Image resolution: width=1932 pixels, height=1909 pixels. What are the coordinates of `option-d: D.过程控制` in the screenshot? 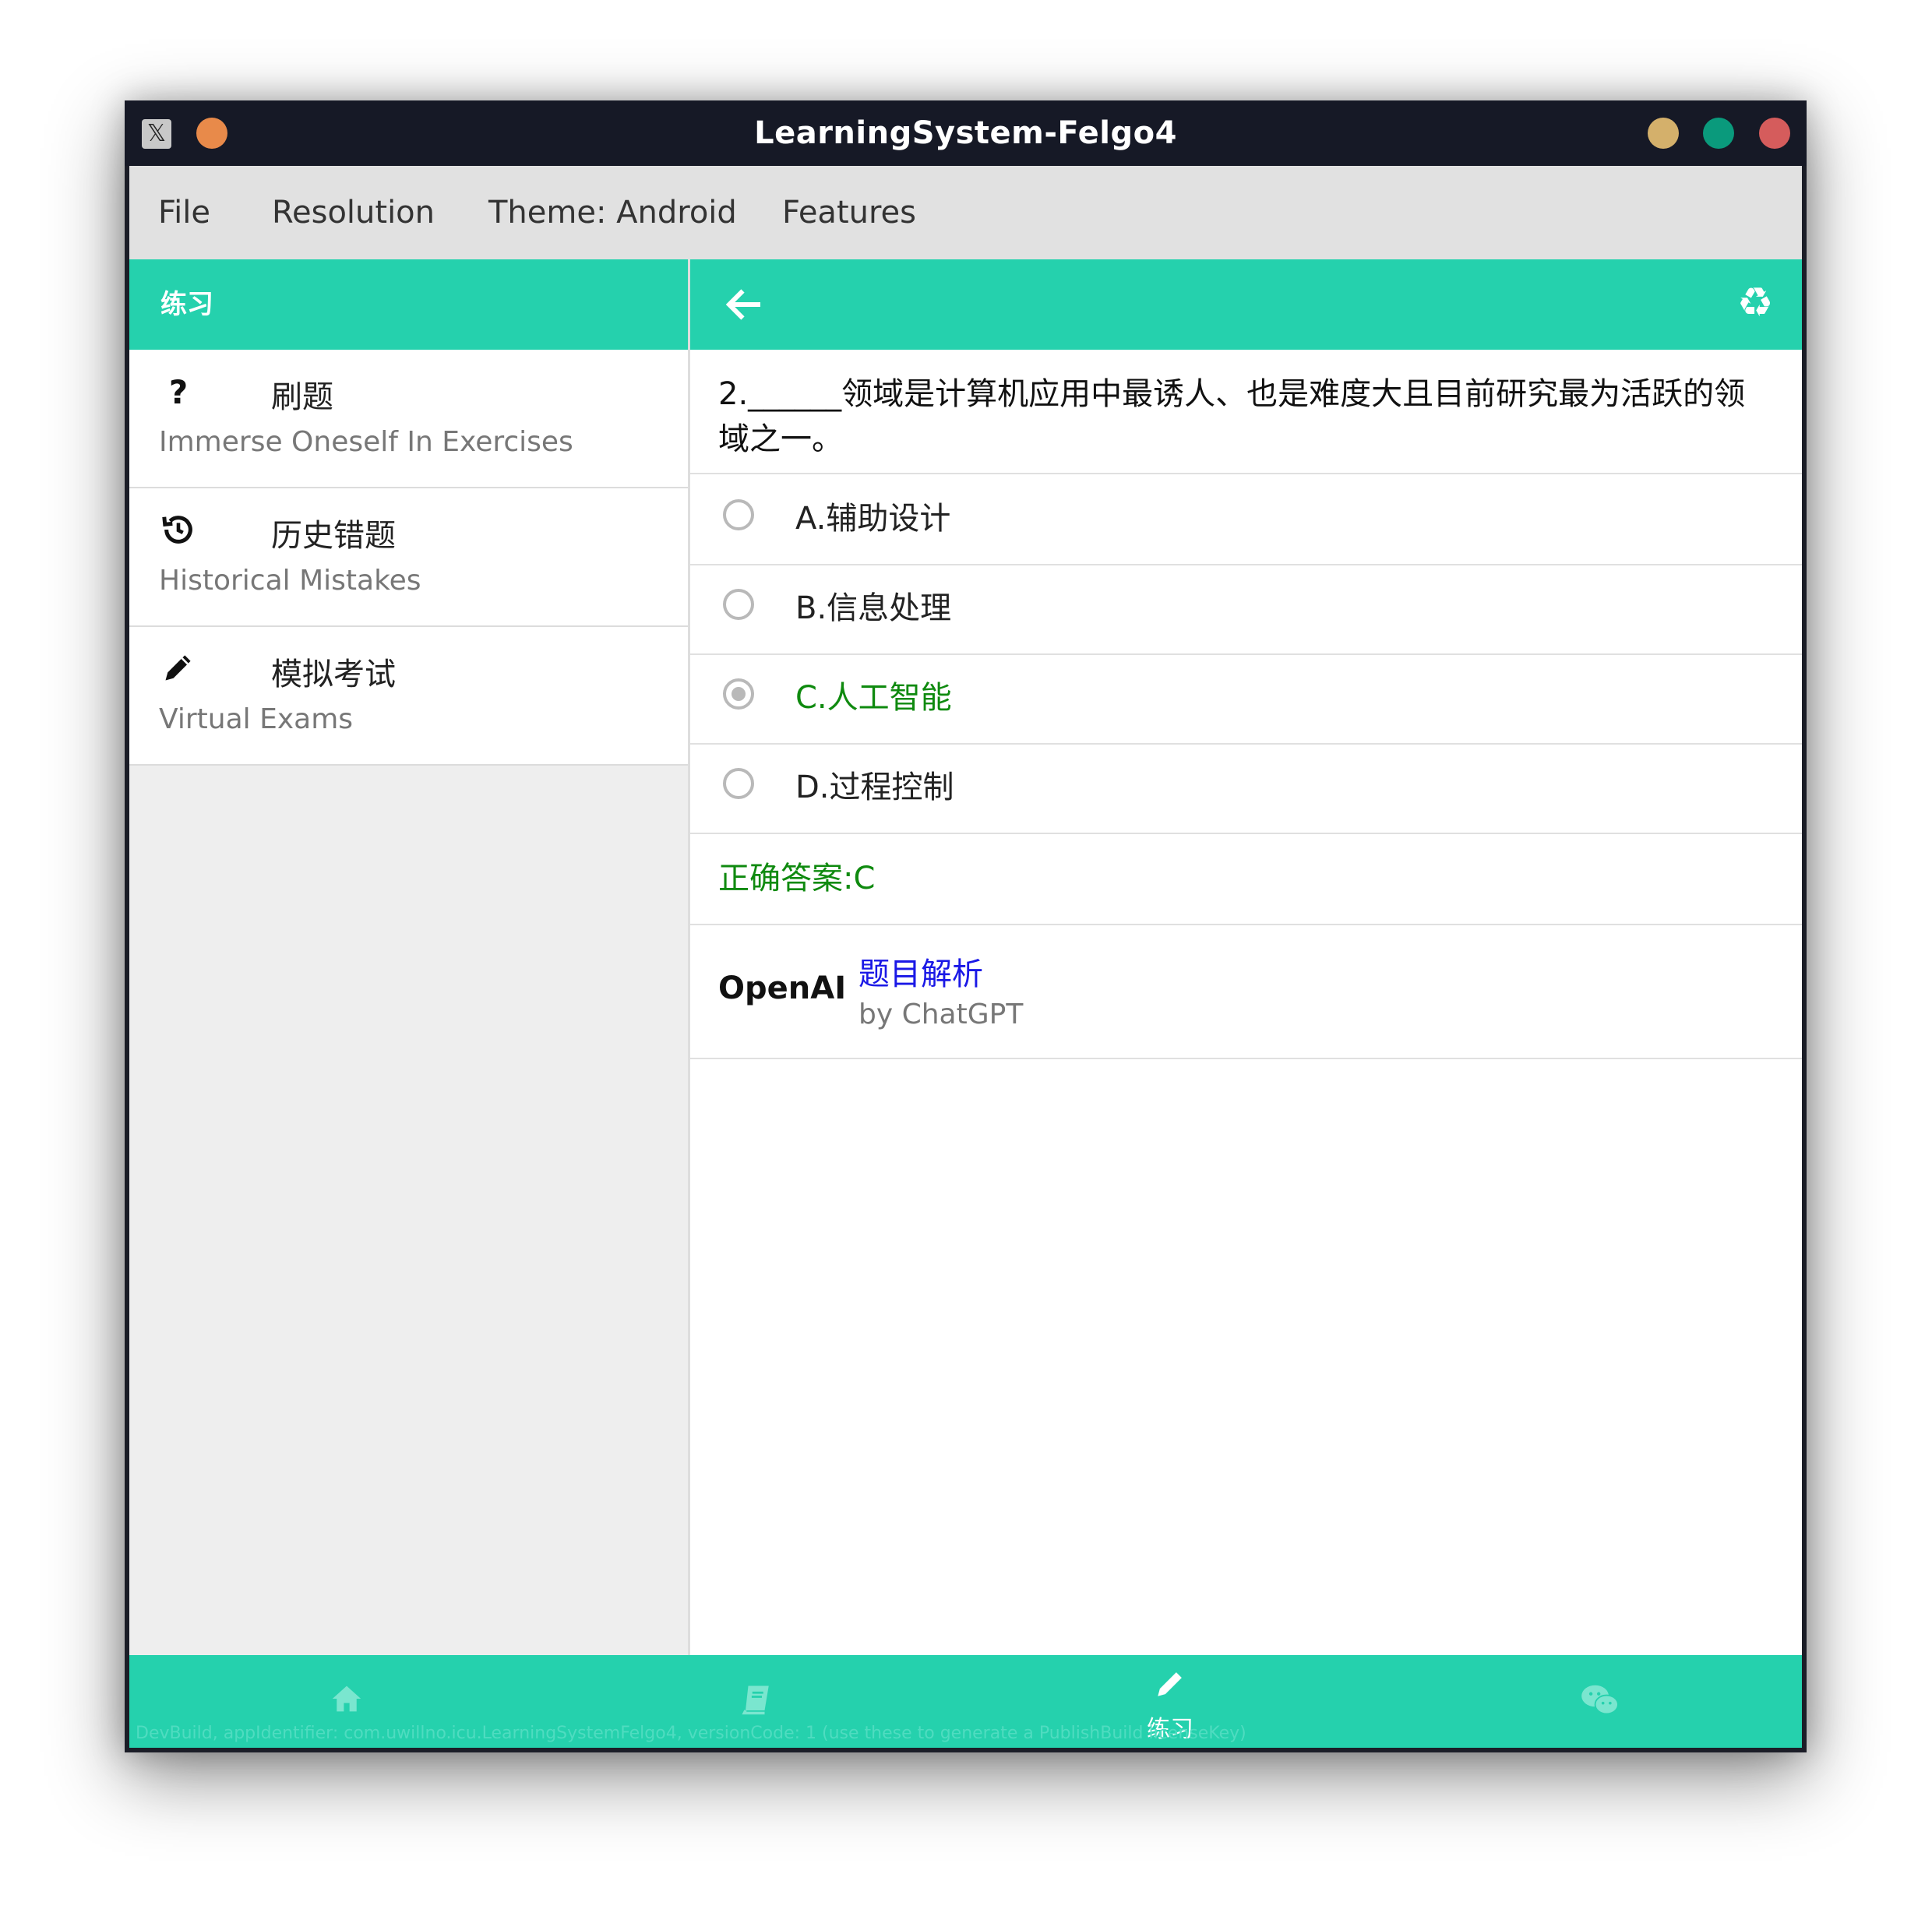 It's located at (1246, 788).